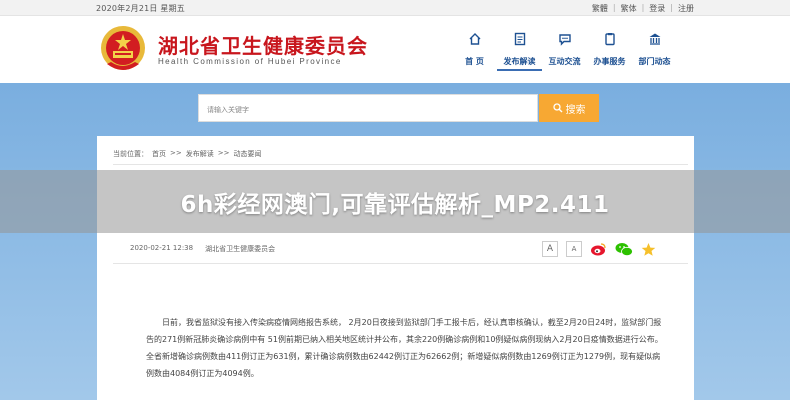  I want to click on breadcrumb-prefix: 当前位置：, so click(130, 154).